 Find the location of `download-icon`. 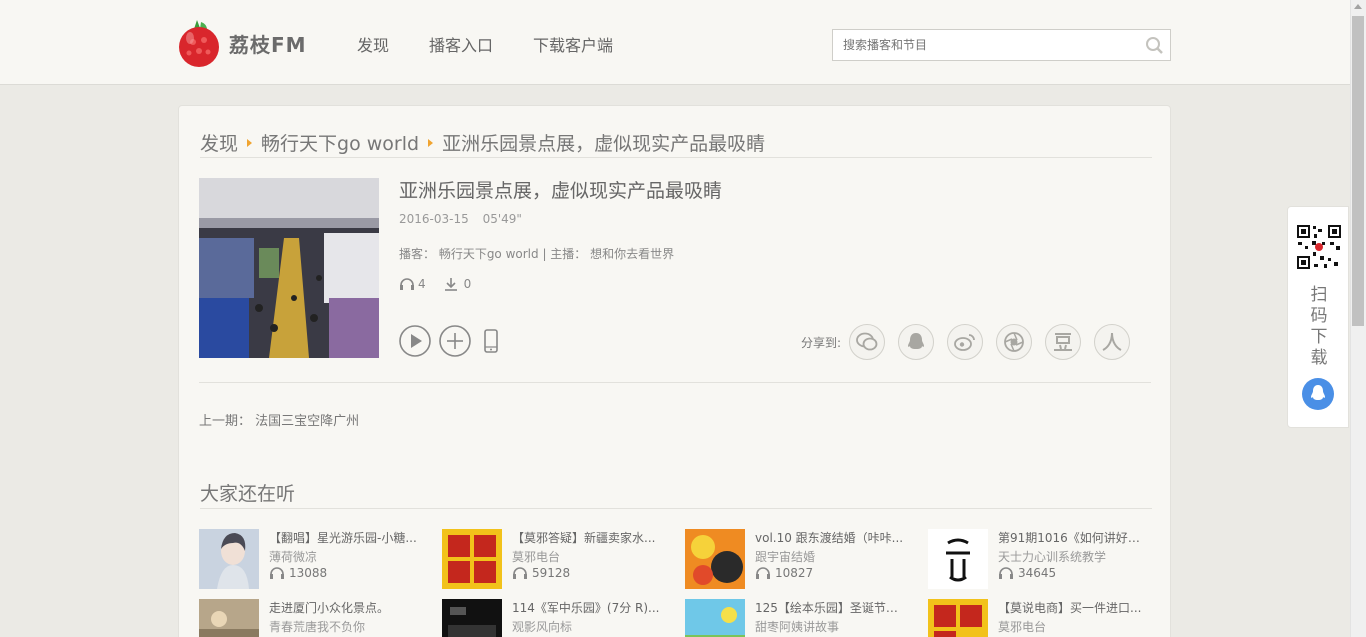

download-icon is located at coordinates (450, 284).